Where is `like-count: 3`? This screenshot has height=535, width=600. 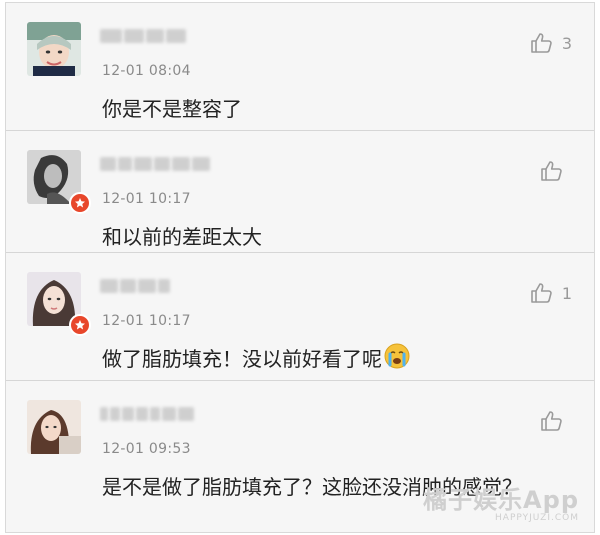 like-count: 3 is located at coordinates (566, 43).